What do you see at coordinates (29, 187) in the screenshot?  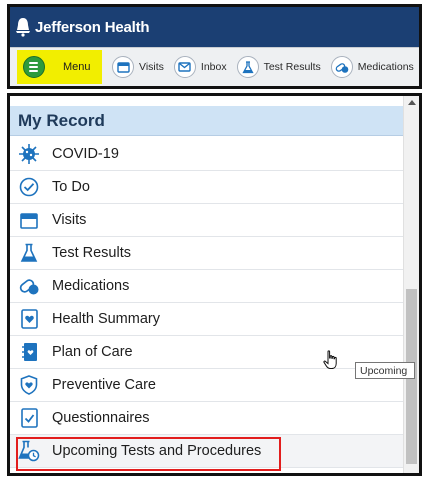 I see `checkmark-circle-icon` at bounding box center [29, 187].